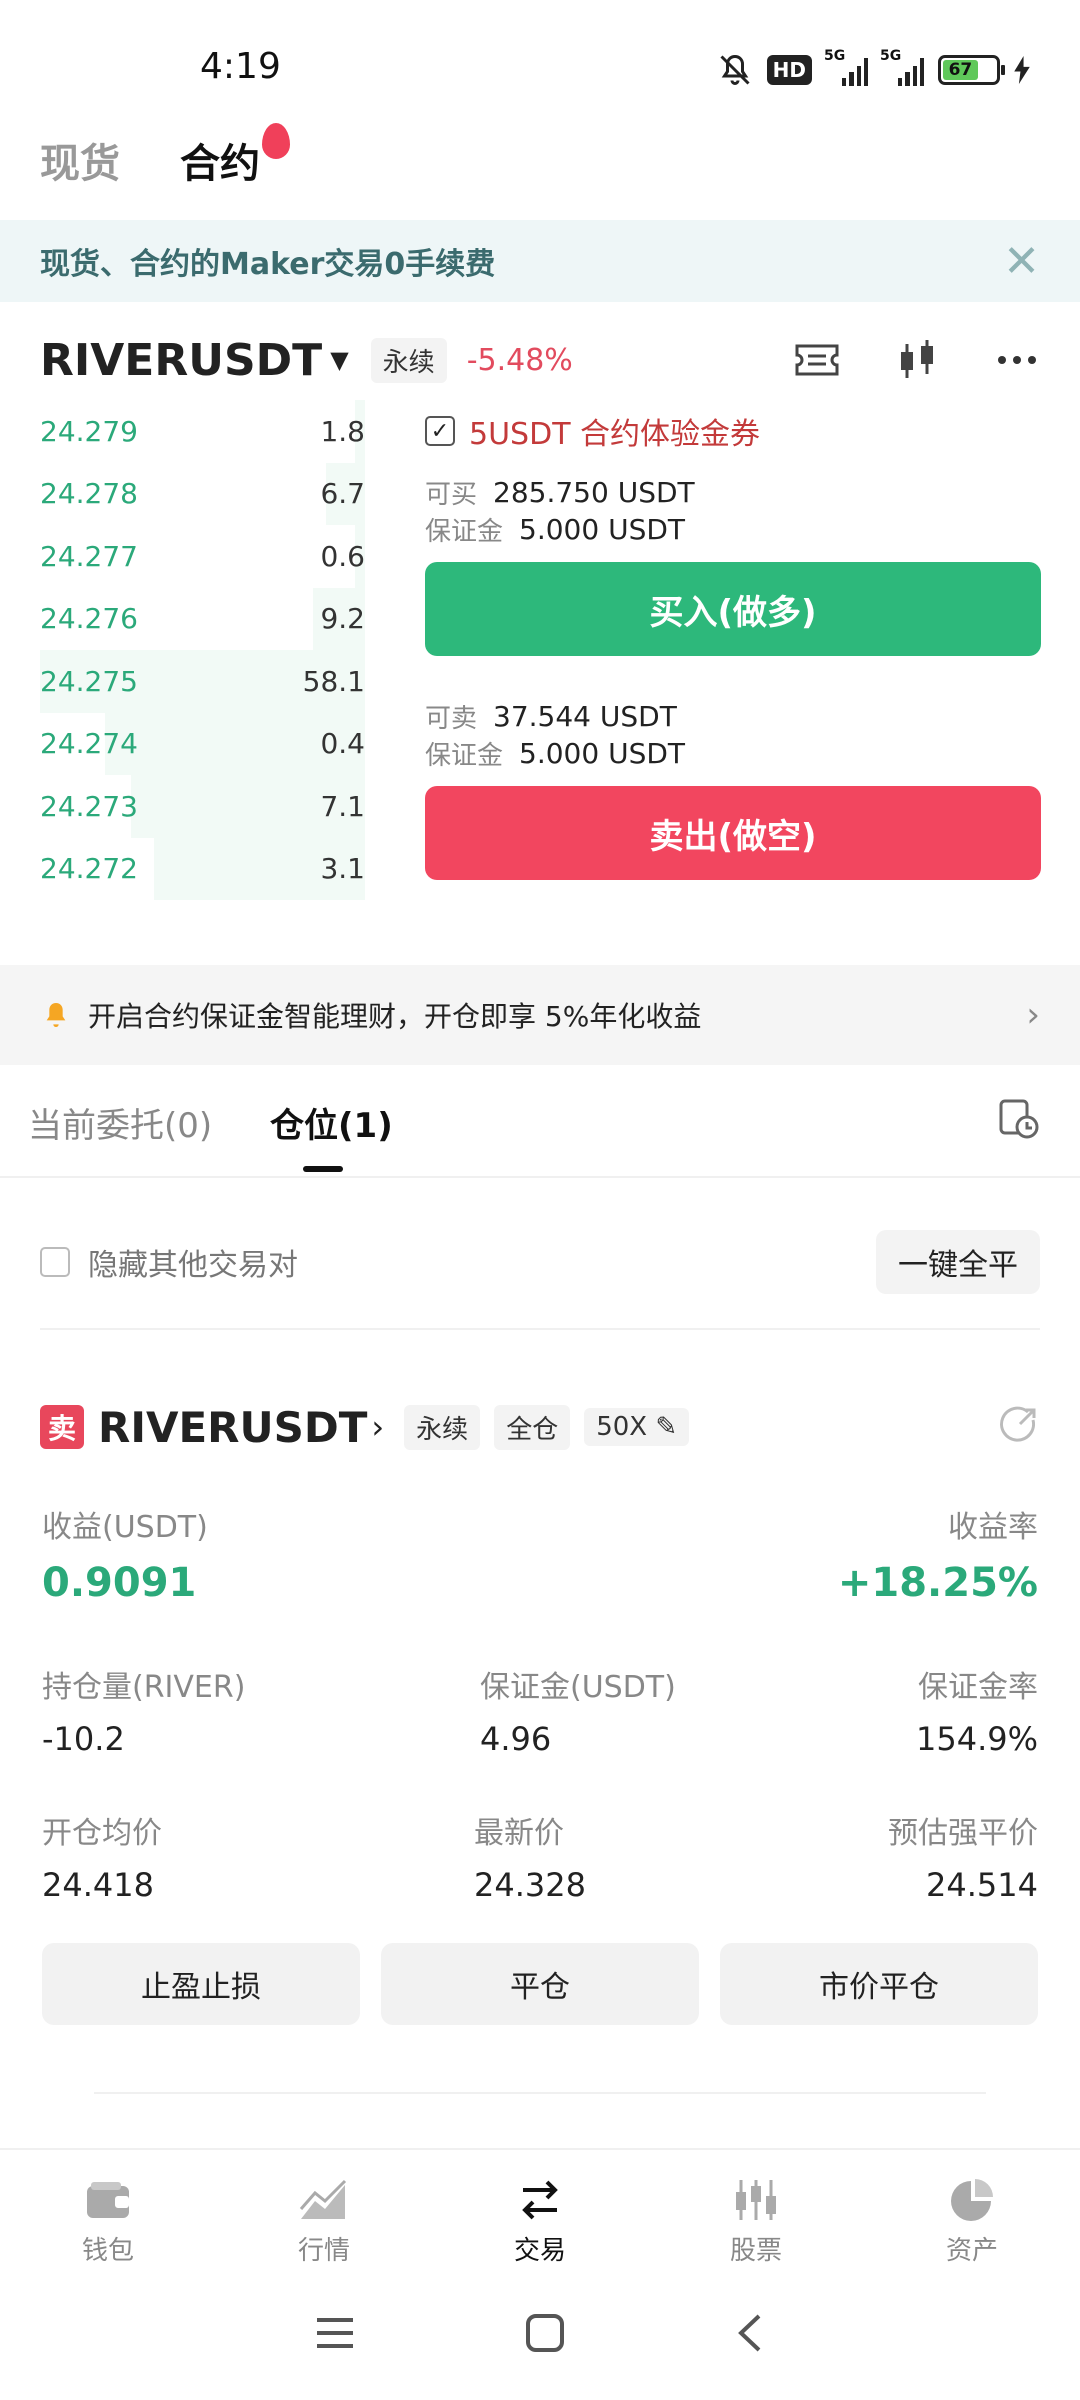 The image size is (1080, 2400). What do you see at coordinates (408, 360) in the screenshot?
I see `perpetual-tag: 永续` at bounding box center [408, 360].